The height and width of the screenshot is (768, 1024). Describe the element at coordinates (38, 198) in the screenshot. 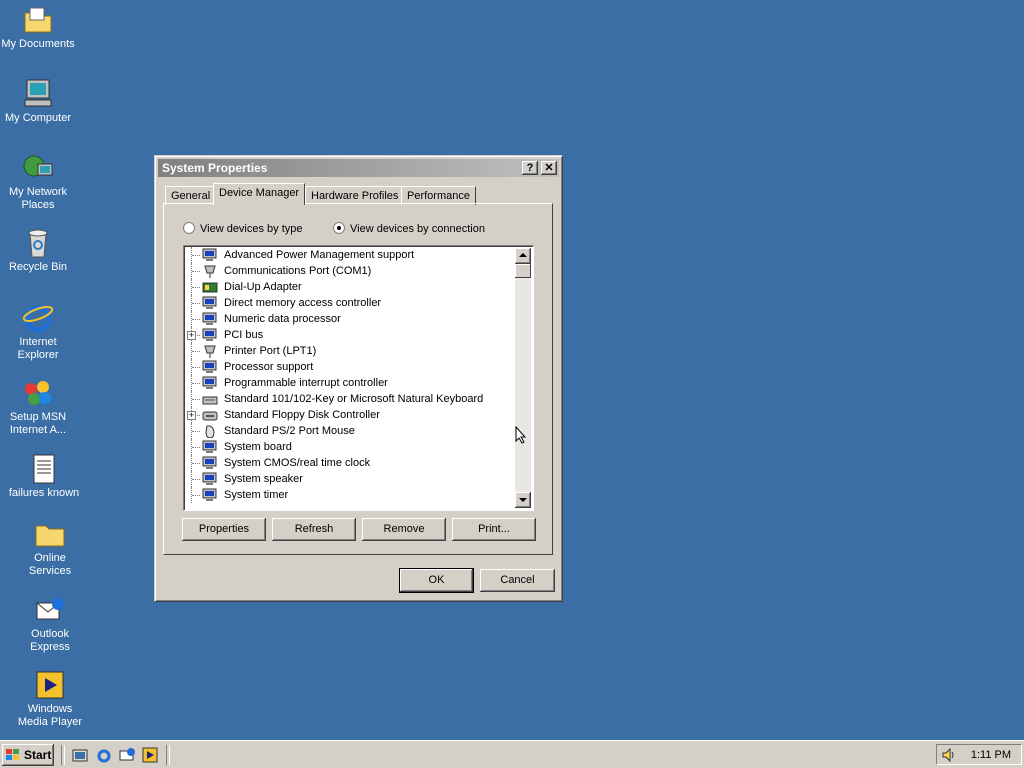

I see `desktop-icon-label: My Network Places` at that location.